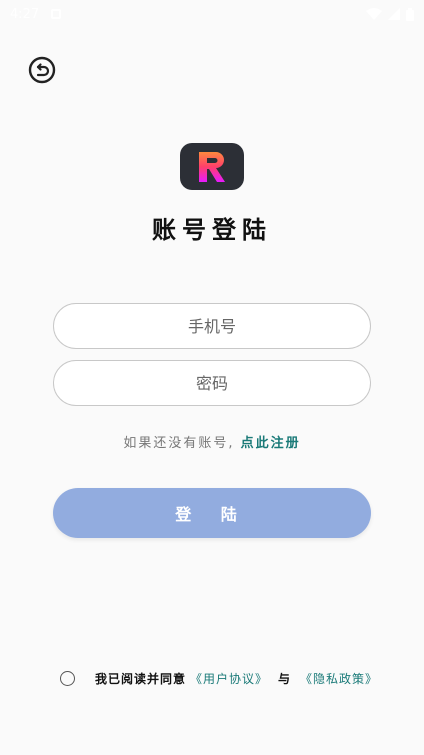 This screenshot has height=755, width=424. What do you see at coordinates (56, 14) in the screenshot?
I see `notification-icon` at bounding box center [56, 14].